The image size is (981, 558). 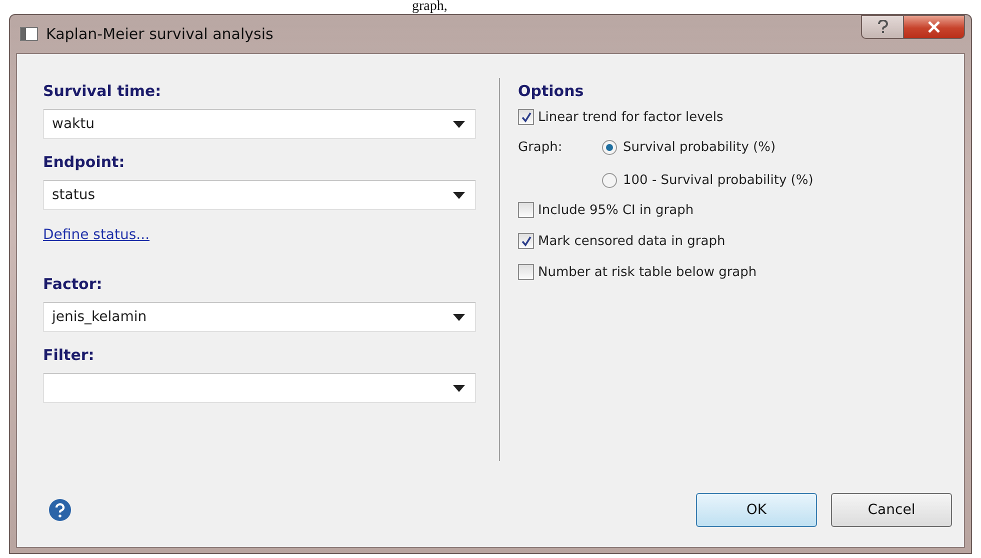 I want to click on field-label: Survival time:, so click(x=102, y=91).